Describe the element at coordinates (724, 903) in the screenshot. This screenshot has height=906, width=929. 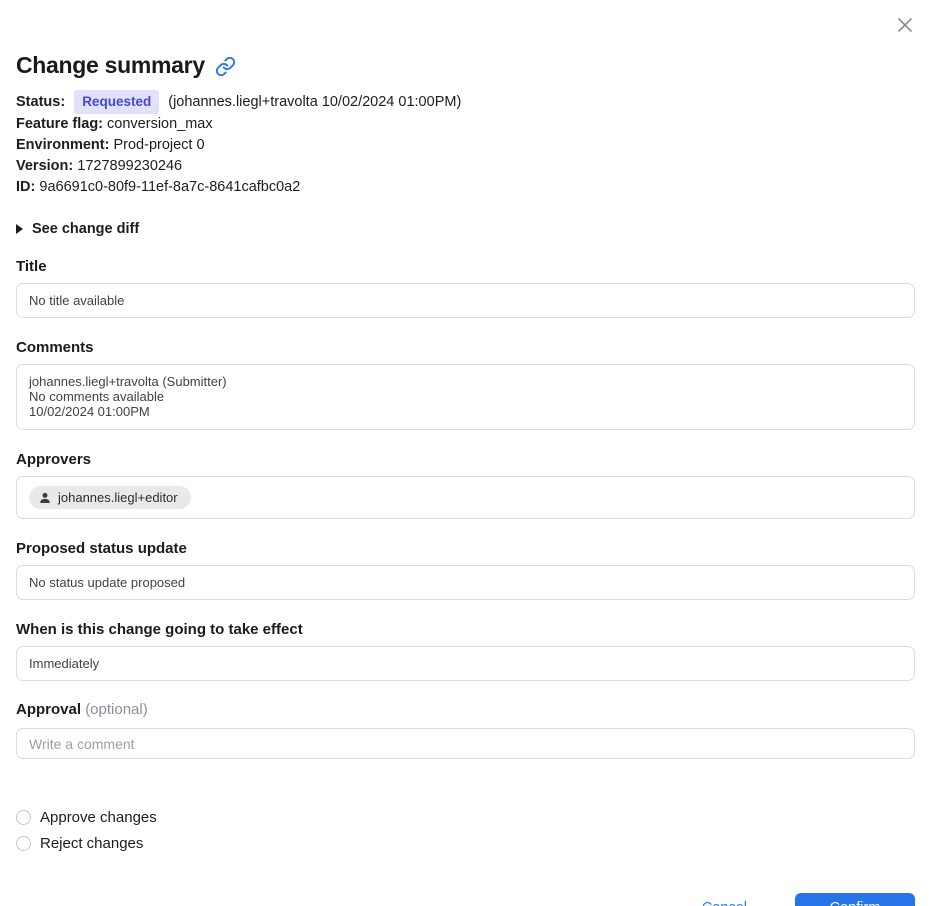
I see `cancel-button: Cancel` at that location.